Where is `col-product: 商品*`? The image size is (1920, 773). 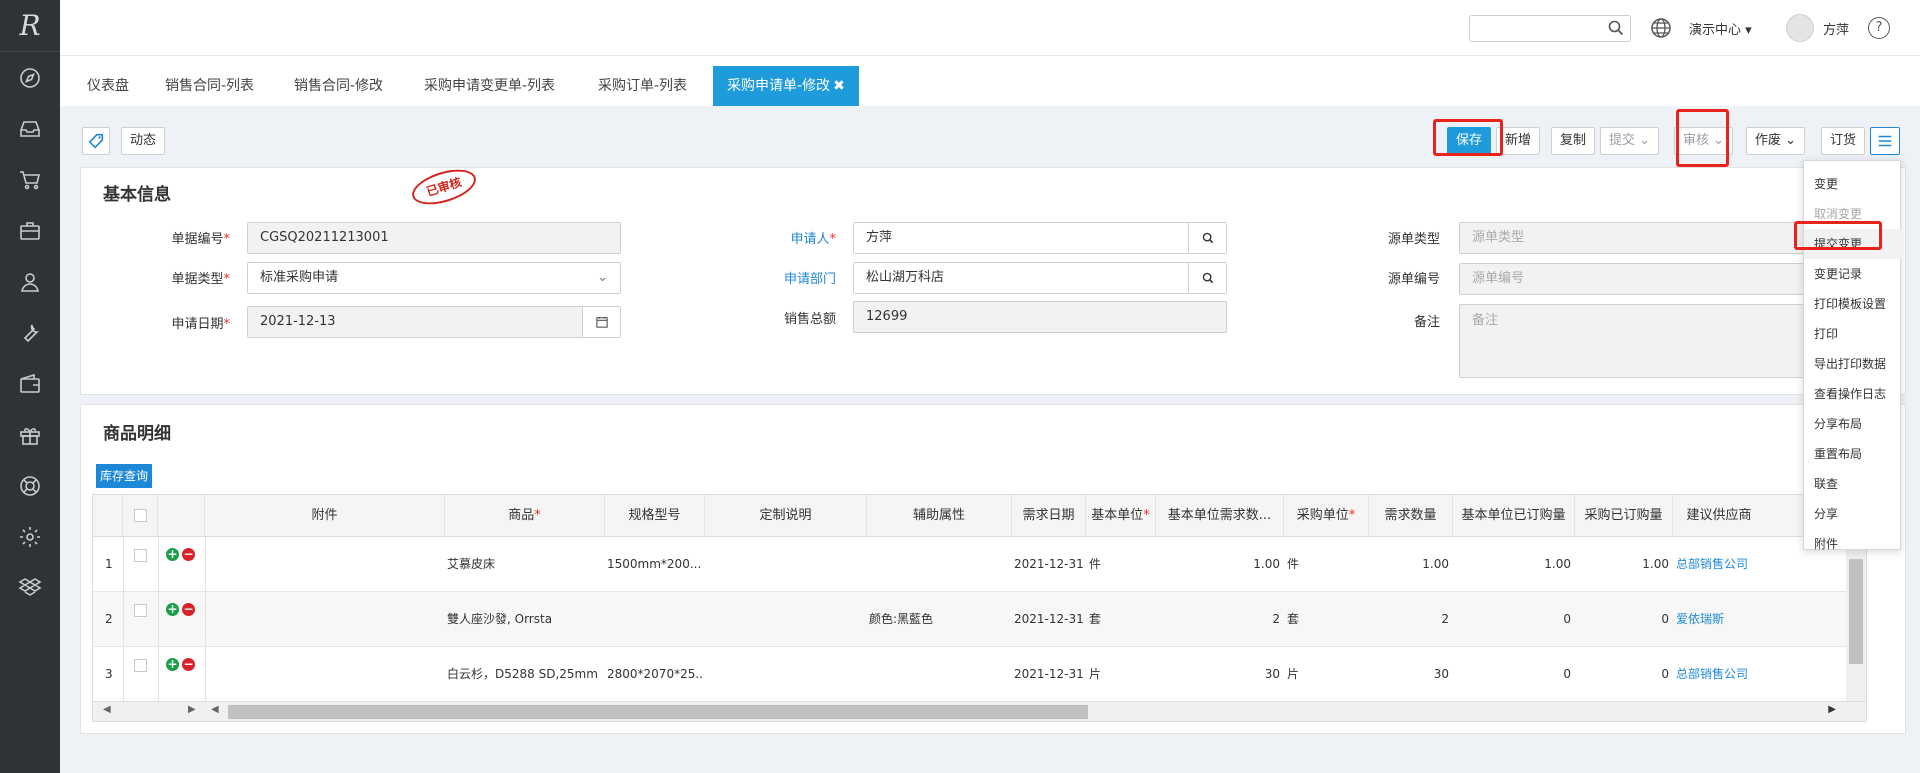
col-product: 商品* is located at coordinates (525, 516).